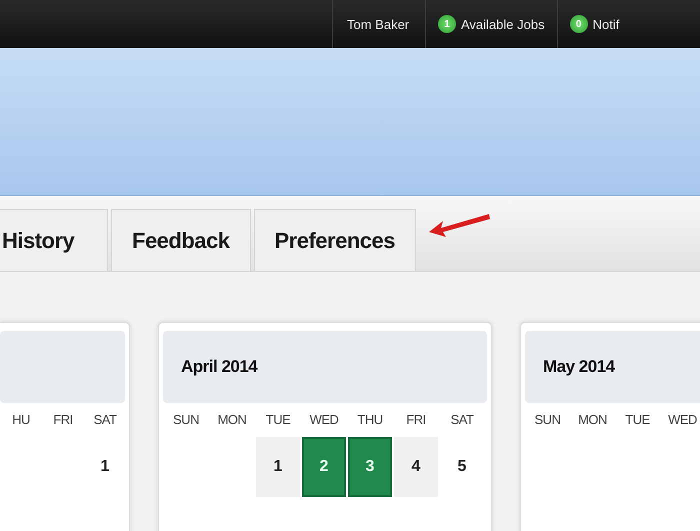  Describe the element at coordinates (21, 420) in the screenshot. I see `weekday-label: HU` at that location.